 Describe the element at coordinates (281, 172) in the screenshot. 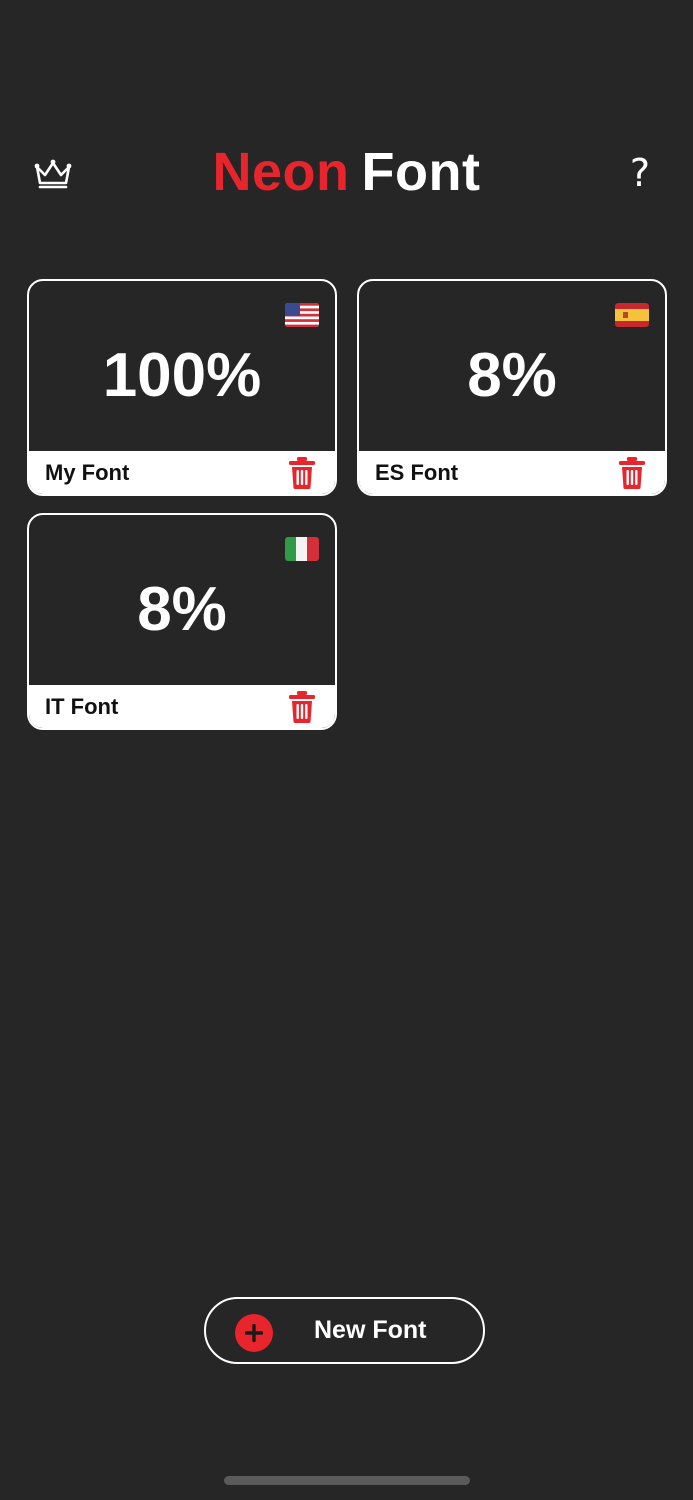

I see `app-title-neon: Neon` at that location.